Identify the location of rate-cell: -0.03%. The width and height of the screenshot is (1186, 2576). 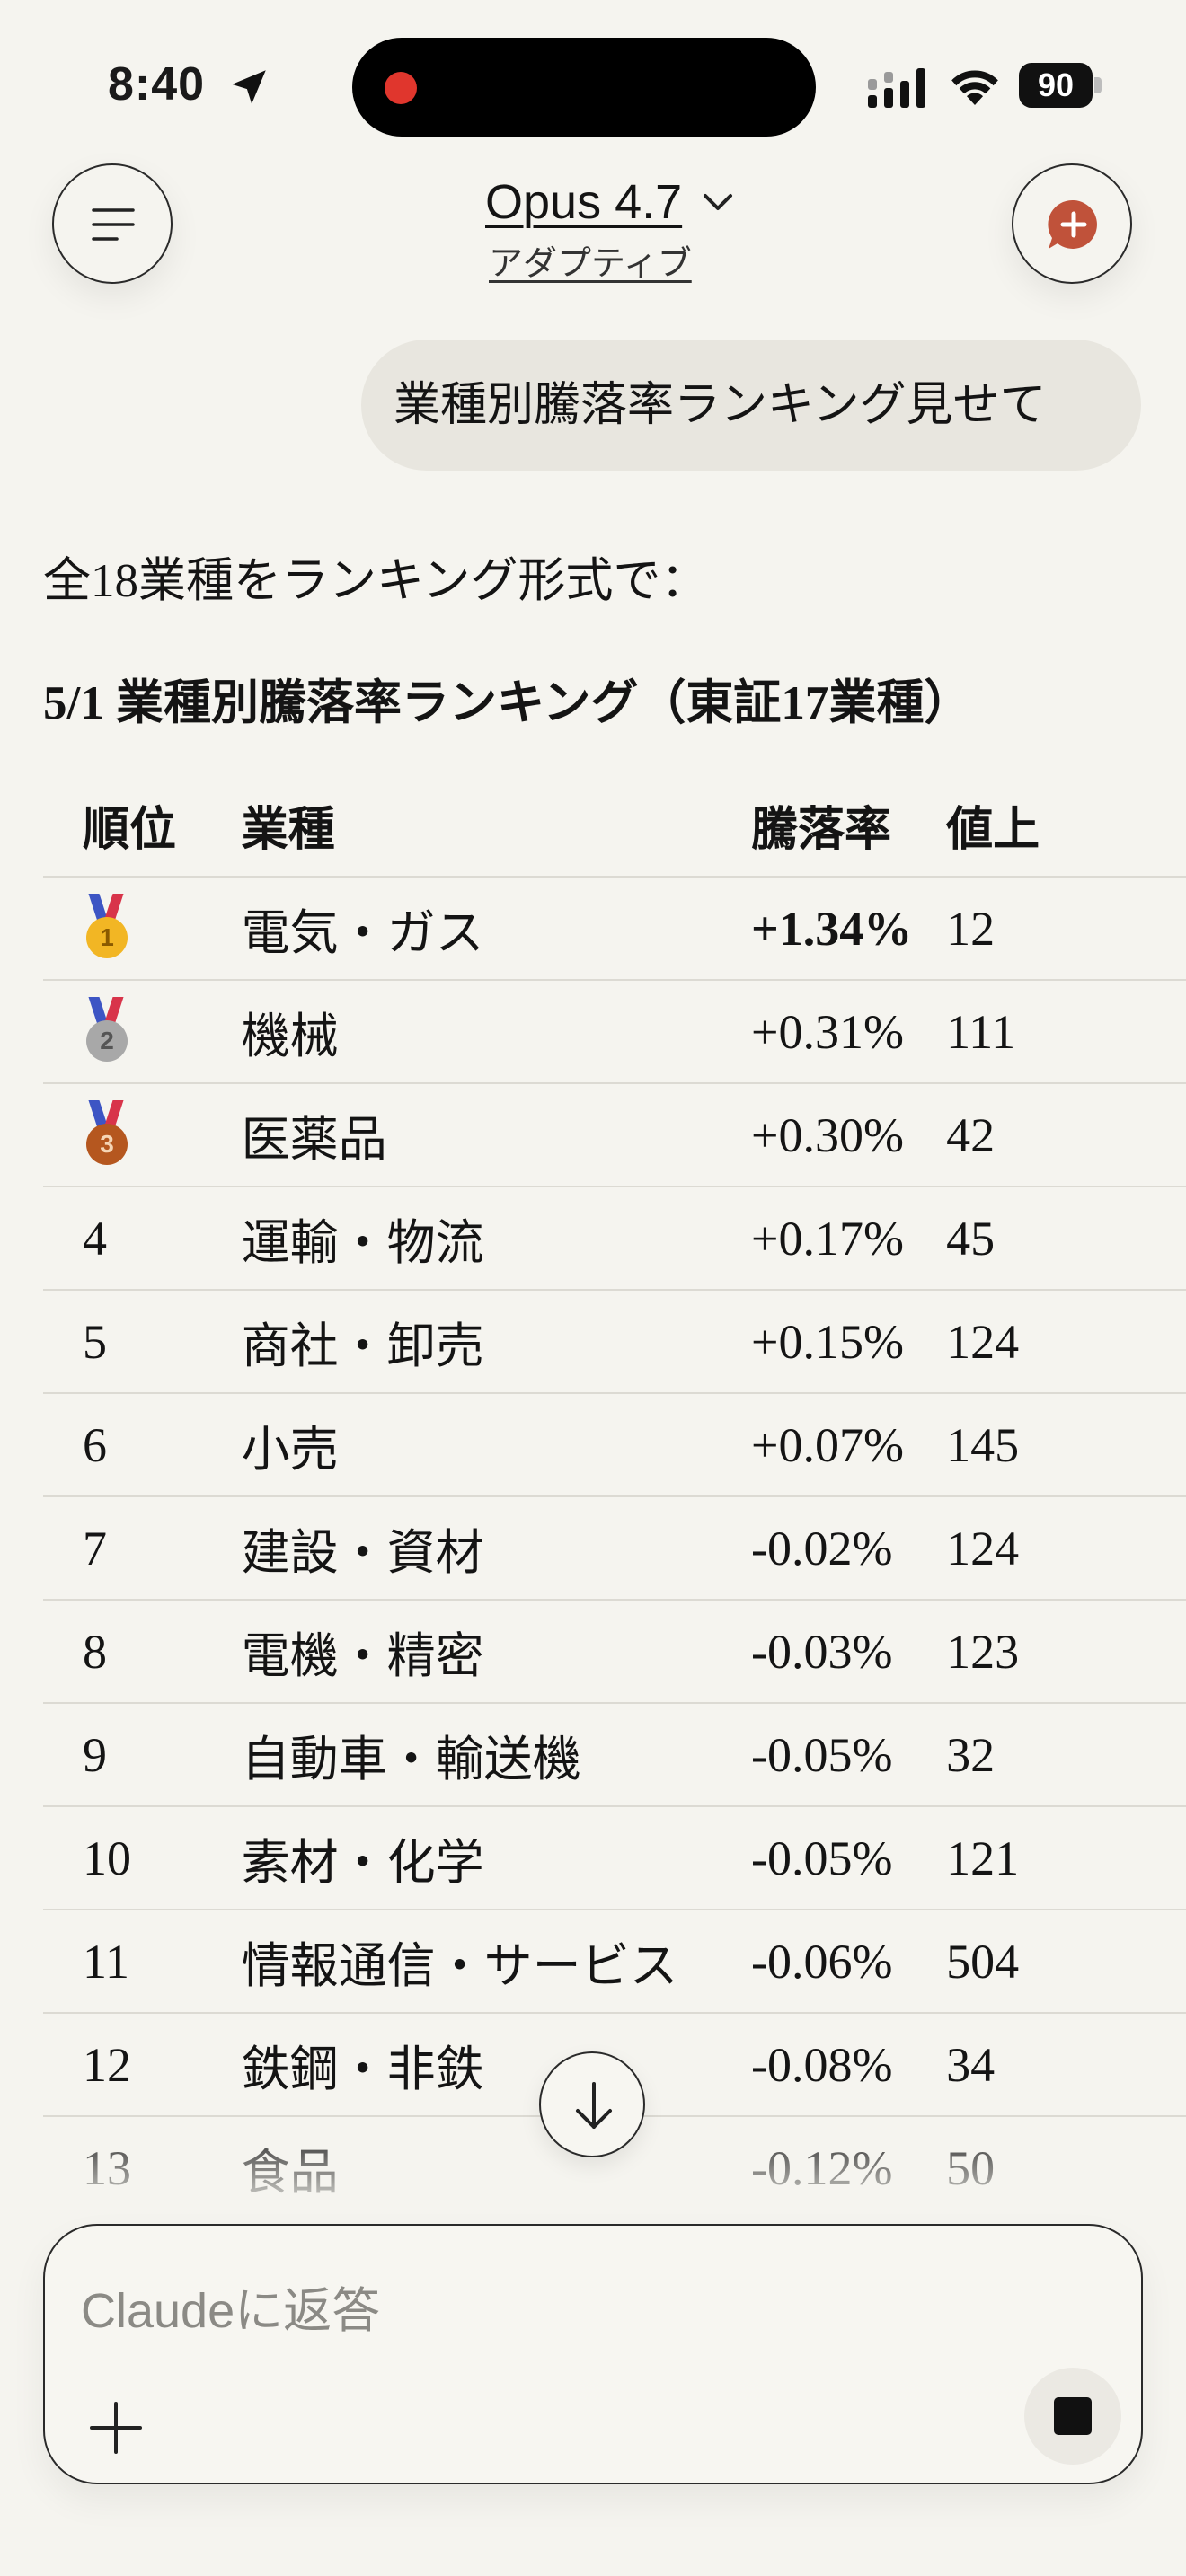
(829, 1652).